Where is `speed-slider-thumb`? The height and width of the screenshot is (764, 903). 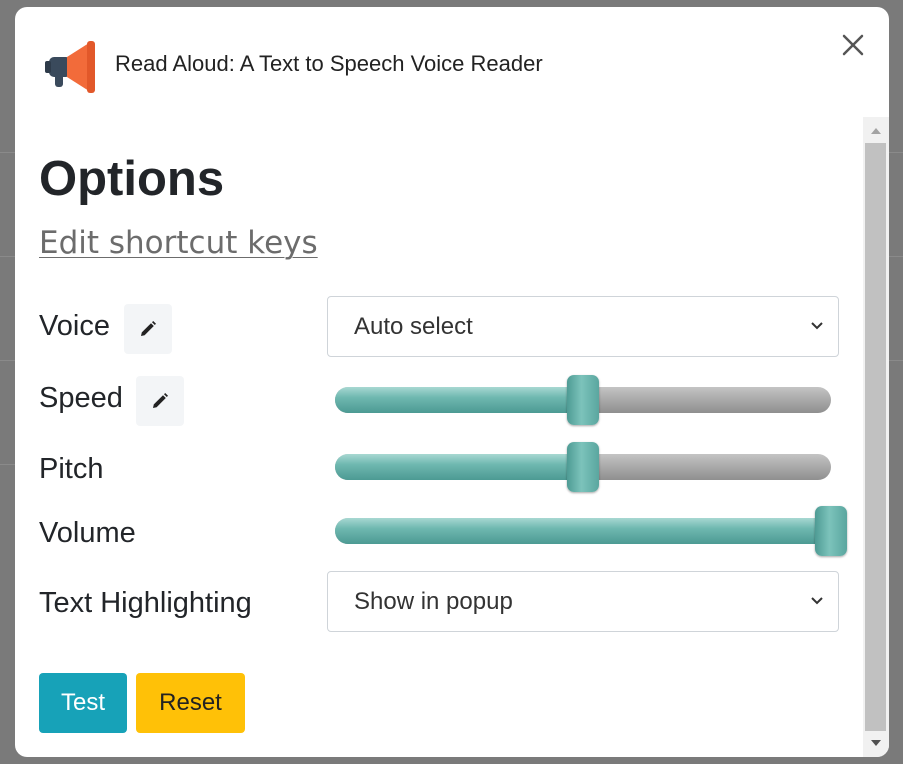
speed-slider-thumb is located at coordinates (583, 400).